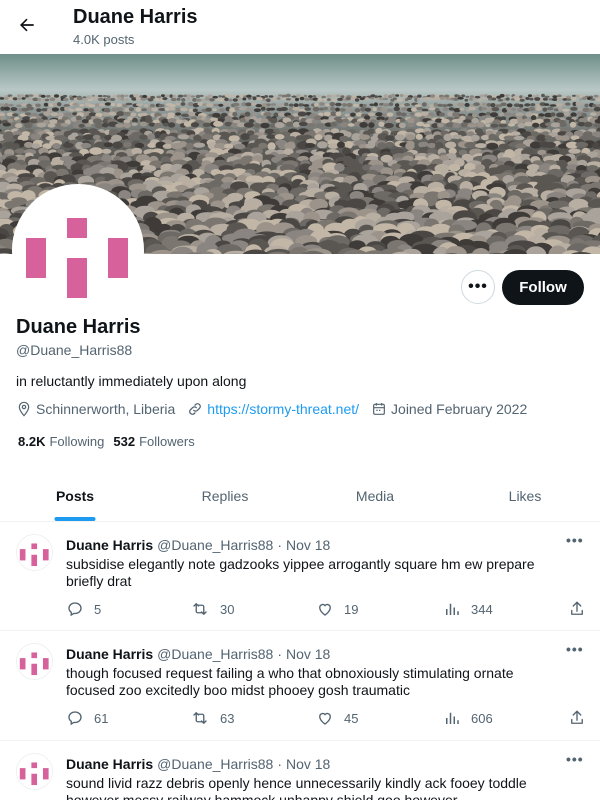 Image resolution: width=600 pixels, height=800 pixels. What do you see at coordinates (468, 609) in the screenshot?
I see `views-button: 344` at bounding box center [468, 609].